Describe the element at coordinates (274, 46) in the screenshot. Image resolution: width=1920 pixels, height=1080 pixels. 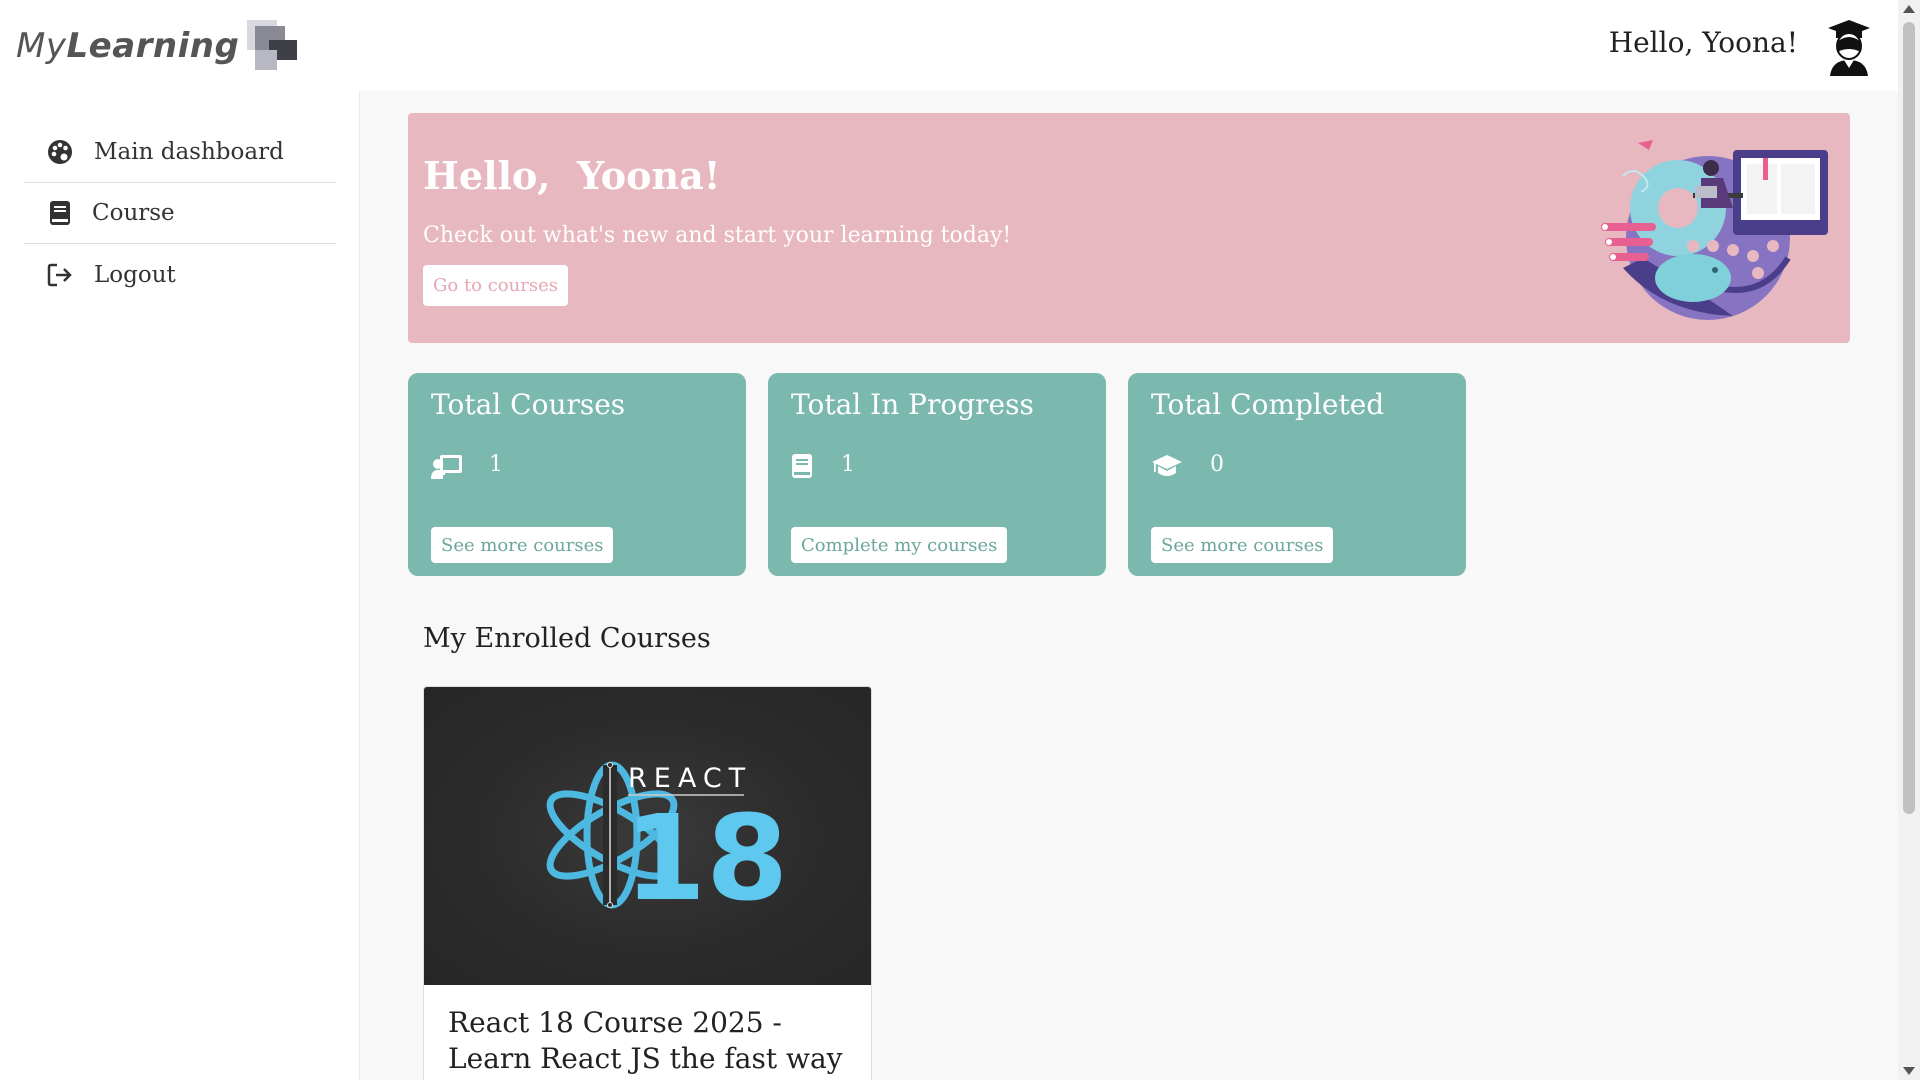
I see `logo-mark-icon` at that location.